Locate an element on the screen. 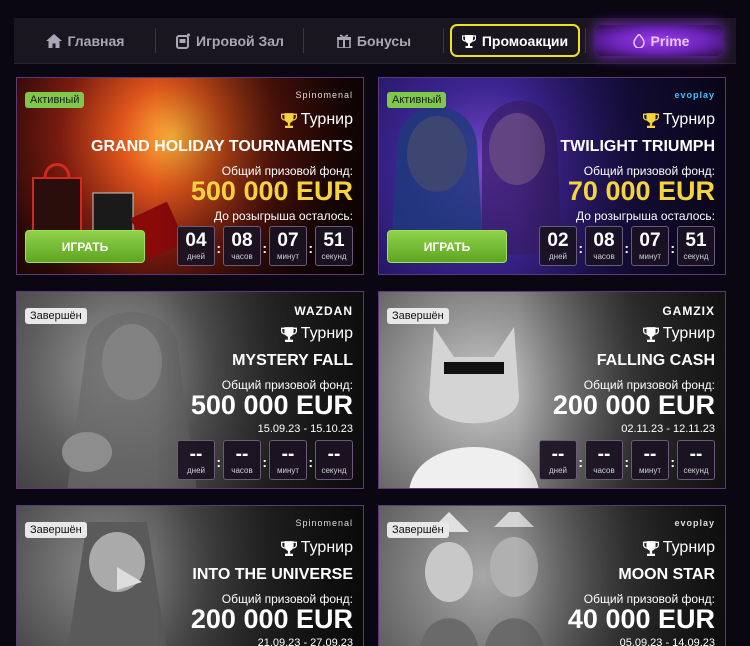 This screenshot has height=646, width=750. countdown-timer: 02 дней: 08 часов: 07 минут: 51 секунд is located at coordinates (627, 246).